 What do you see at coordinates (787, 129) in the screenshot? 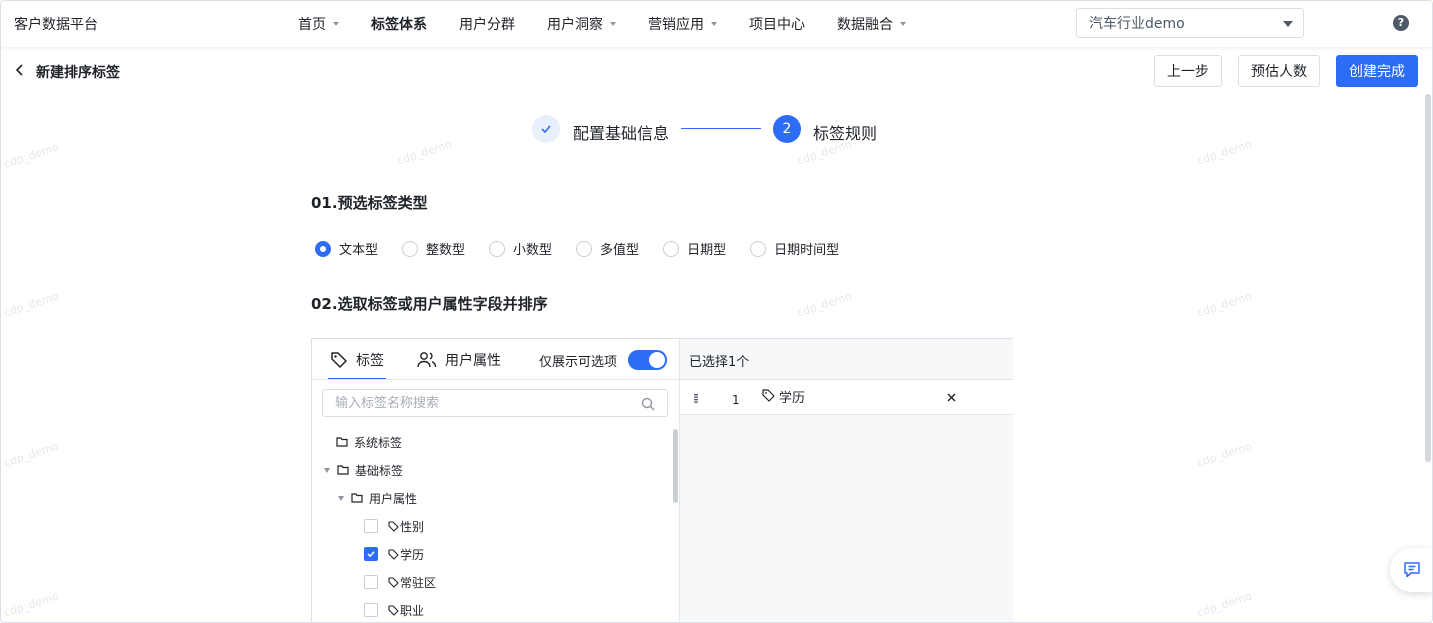
I see `step-number-icon: 2` at bounding box center [787, 129].